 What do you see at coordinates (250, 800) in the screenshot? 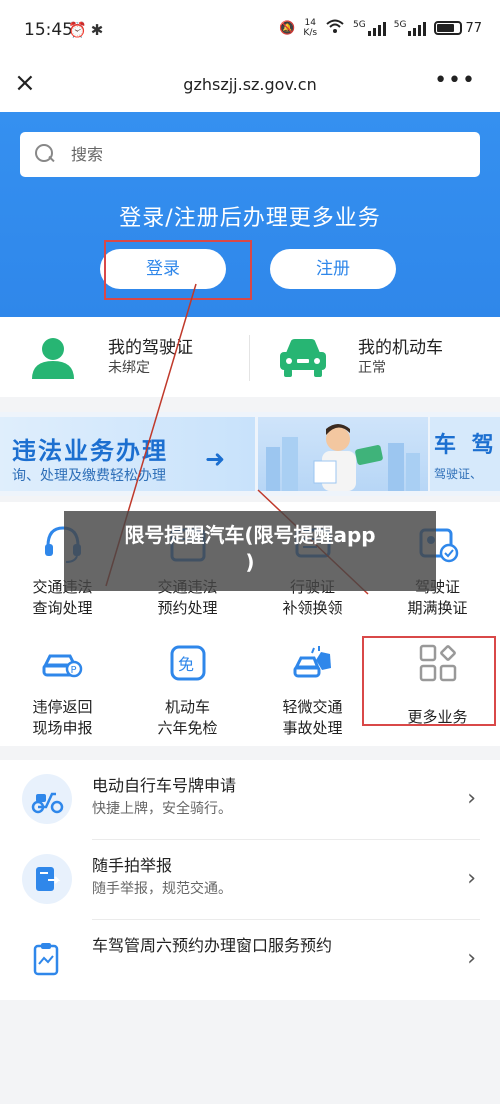
I see `list-item-ebike-plate: 电动自行车号牌申请 快捷上牌，安全骑行。 ›` at bounding box center [250, 800].